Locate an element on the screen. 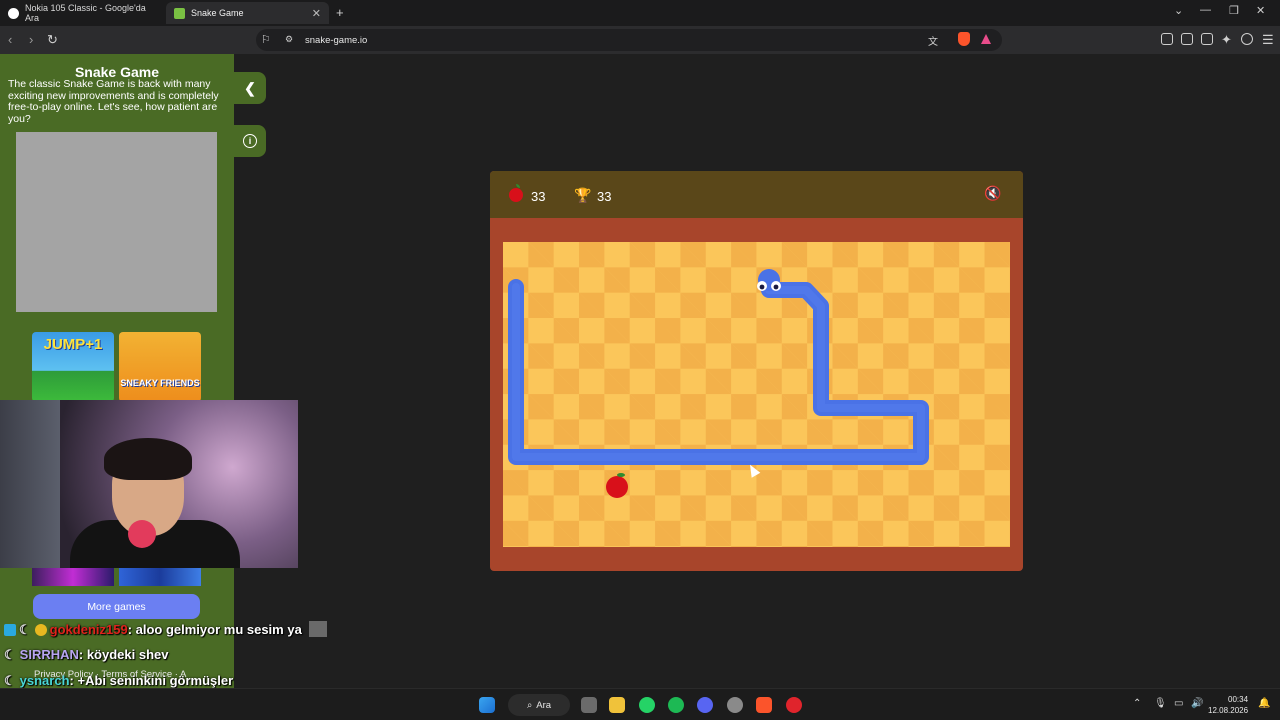  leo-ai-icon: ✦ is located at coordinates (1226, 40).